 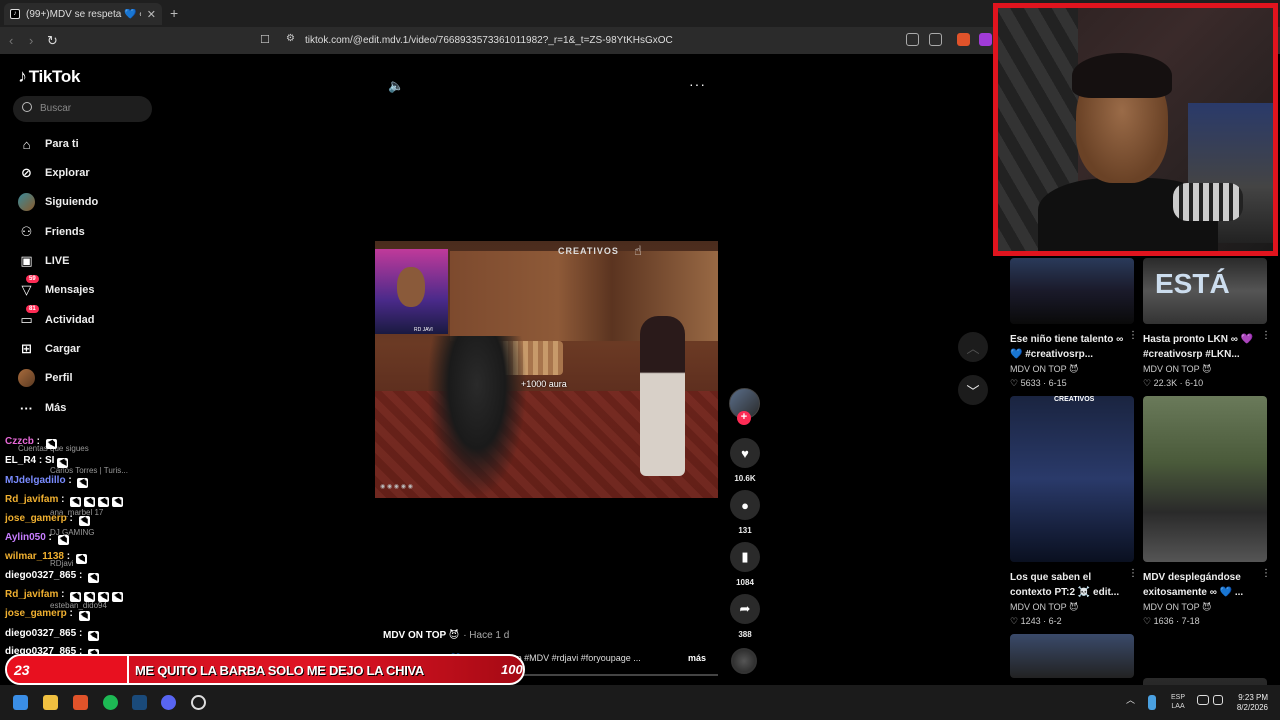 I want to click on bookmark-icon: ☐, so click(x=265, y=39).